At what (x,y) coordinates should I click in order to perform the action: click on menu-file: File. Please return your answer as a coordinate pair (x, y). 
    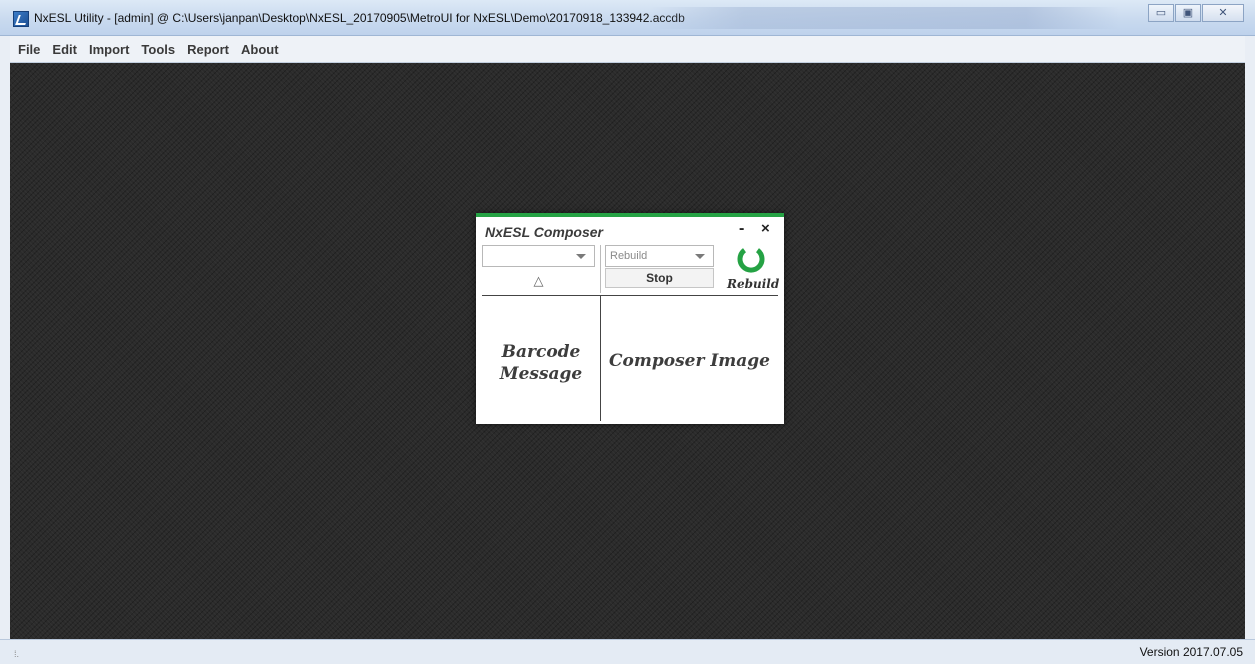
    Looking at the image, I should click on (29, 49).